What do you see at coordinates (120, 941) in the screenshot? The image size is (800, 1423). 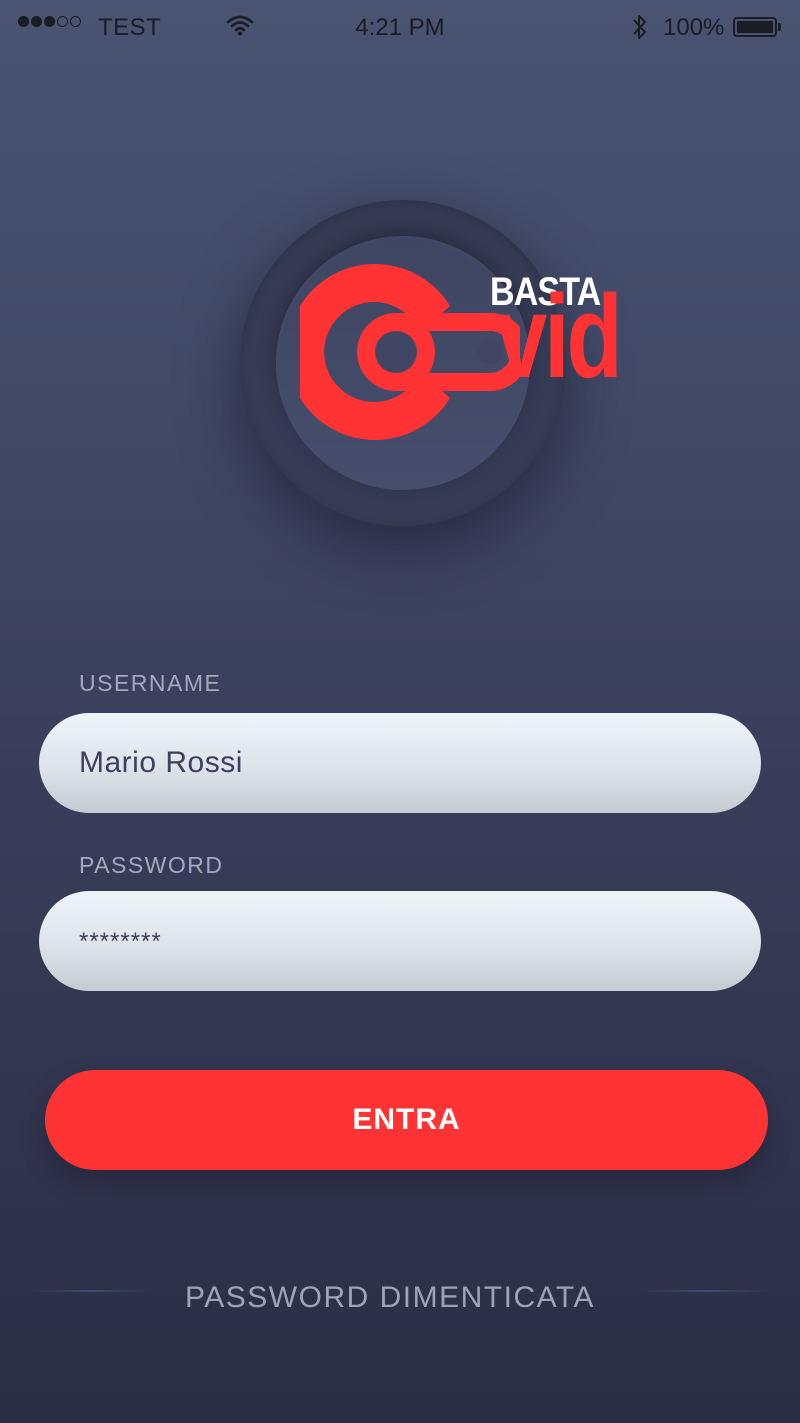 I see `password-value: ********` at bounding box center [120, 941].